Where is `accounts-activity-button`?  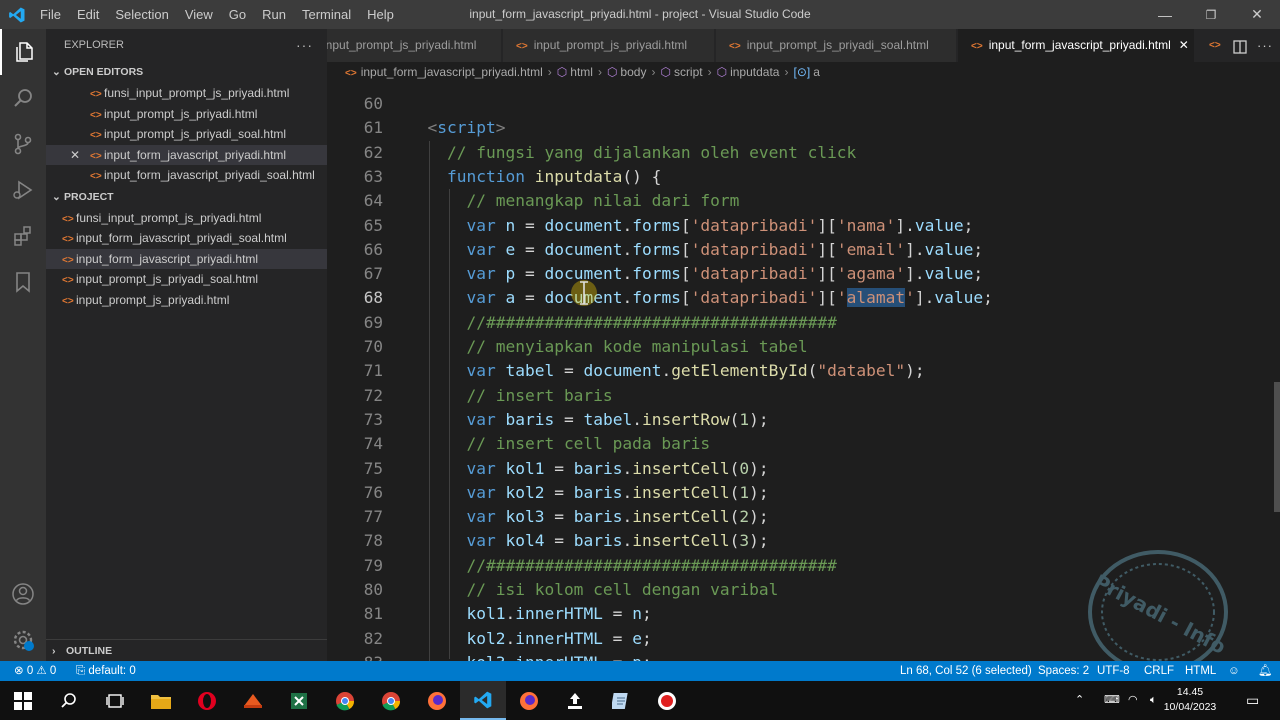 accounts-activity-button is located at coordinates (23, 594).